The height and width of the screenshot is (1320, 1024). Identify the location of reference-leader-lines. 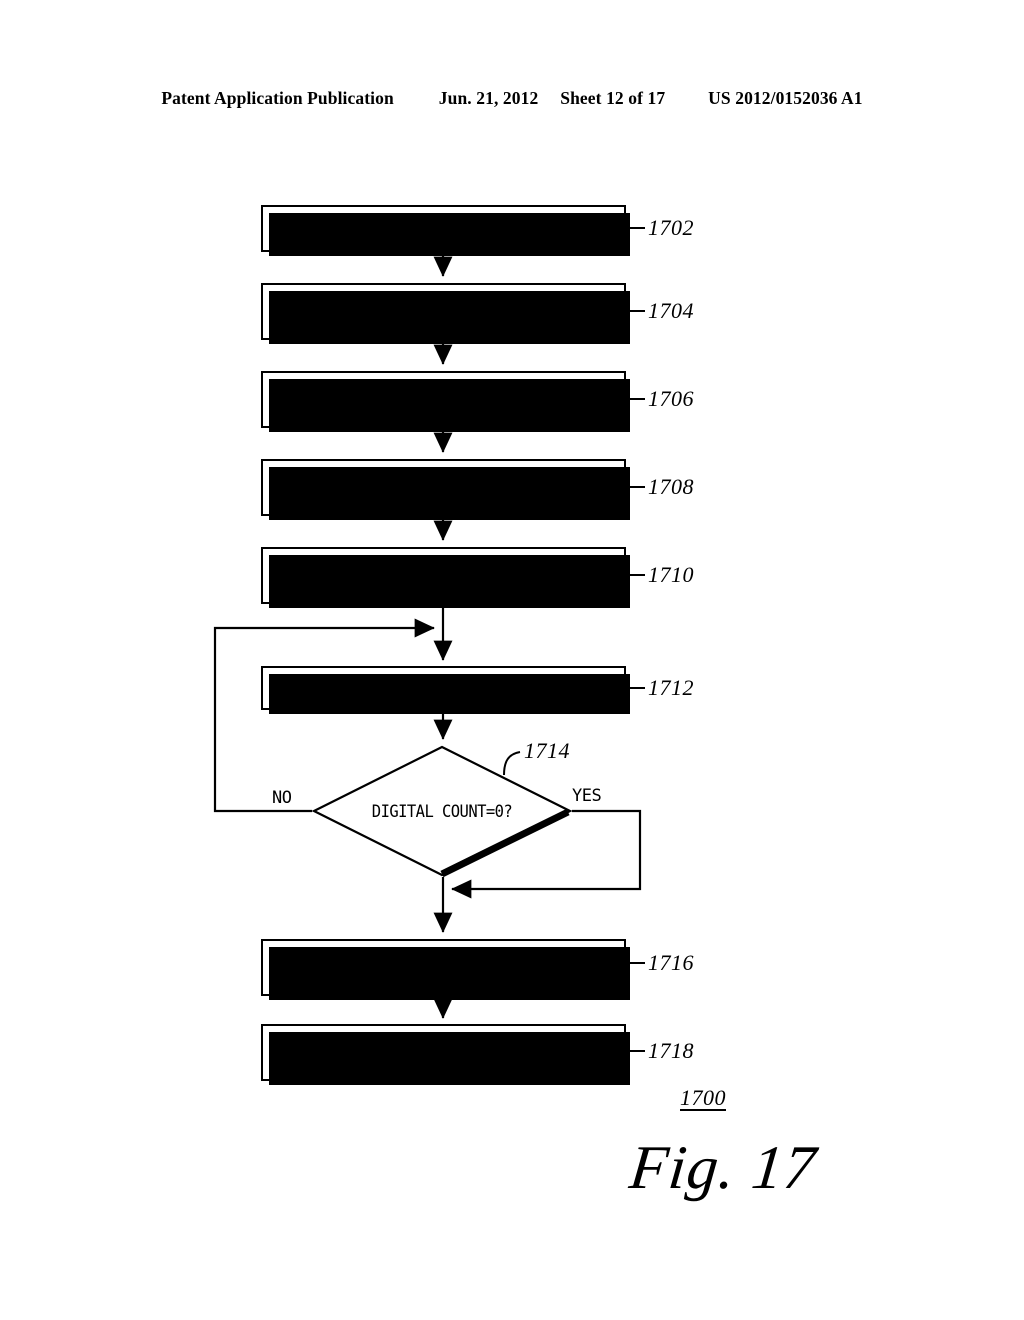
(574, 639).